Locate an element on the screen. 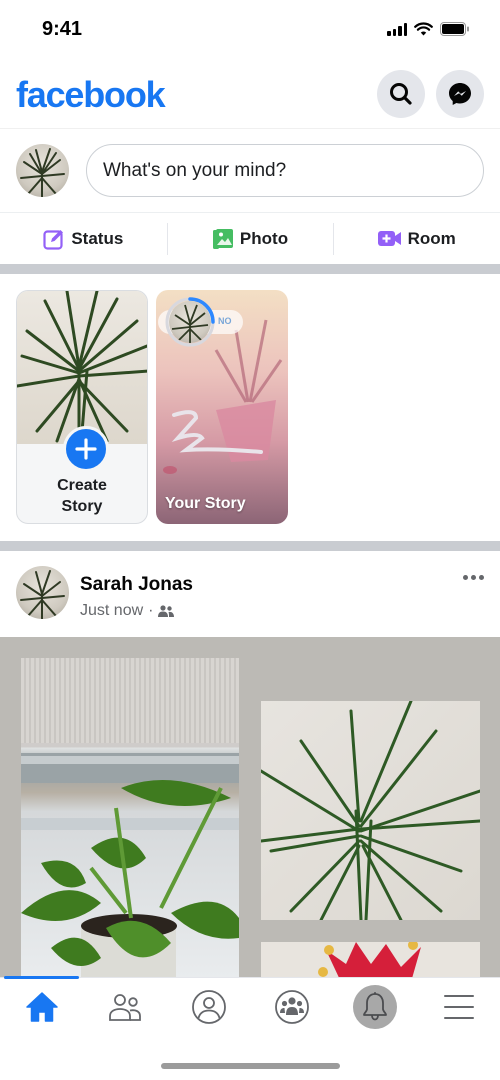 The height and width of the screenshot is (1080, 500). active-tab-indicator is located at coordinates (41, 977).